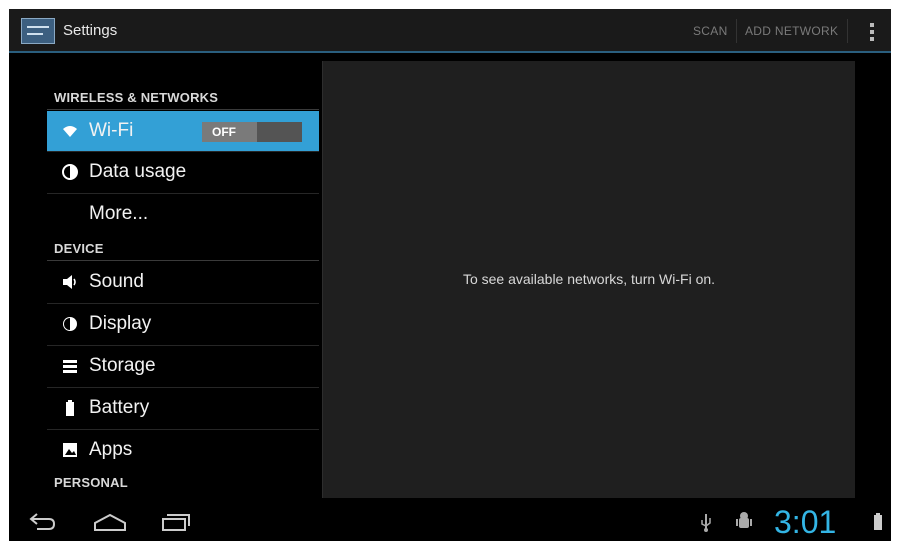 The width and height of the screenshot is (900, 545). I want to click on settings-app-icon, so click(38, 31).